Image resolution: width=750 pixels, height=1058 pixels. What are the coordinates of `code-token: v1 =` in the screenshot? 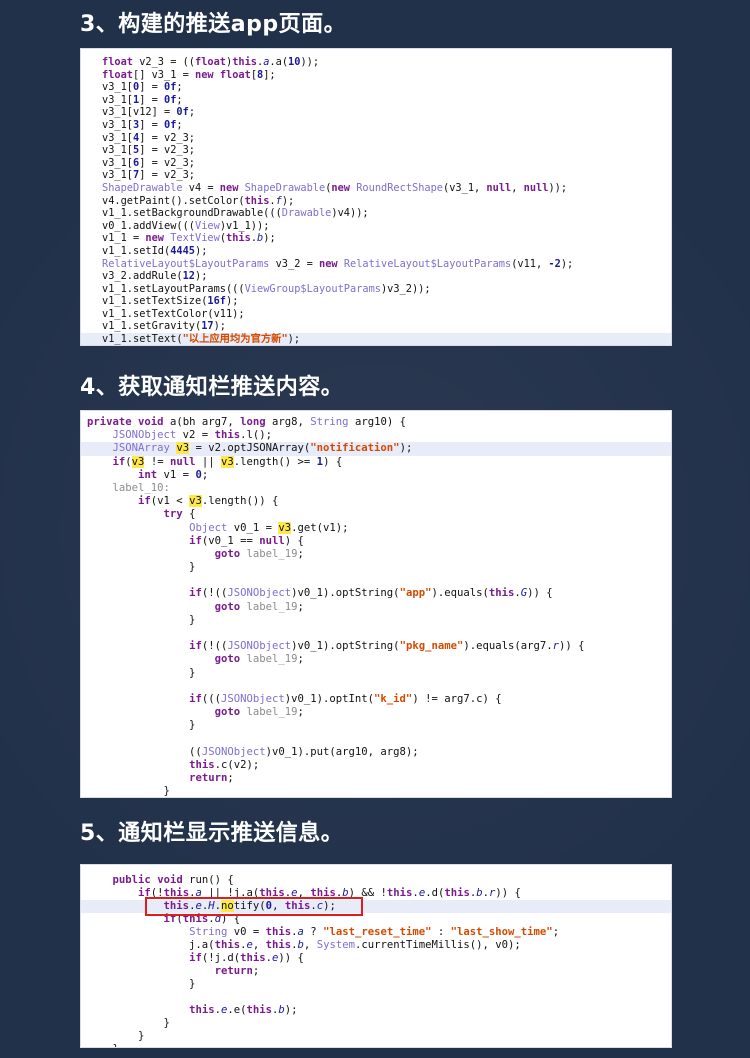 It's located at (176, 474).